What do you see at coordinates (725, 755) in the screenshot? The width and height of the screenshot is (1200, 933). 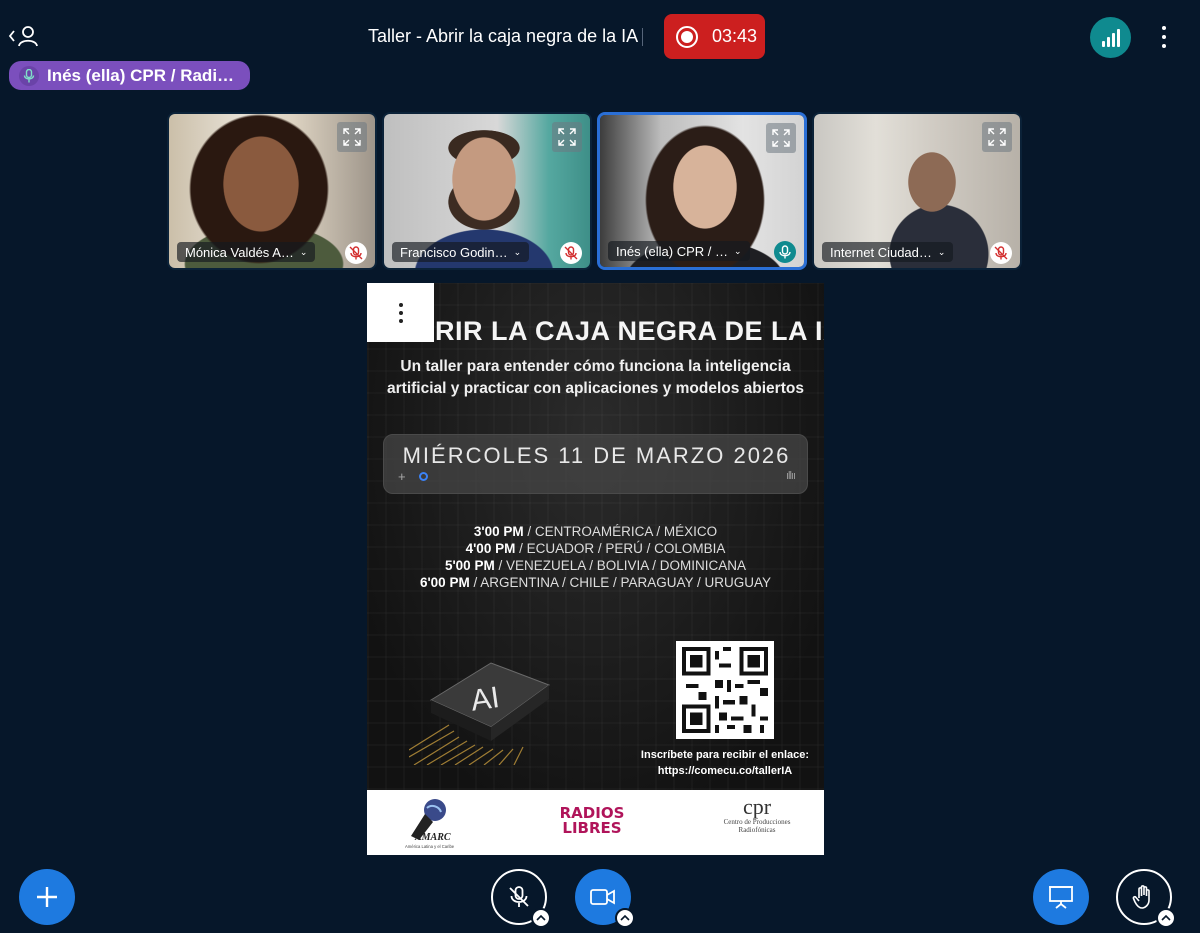 I see `registration-cta-text: Inscríbete para recibir el enlace:` at bounding box center [725, 755].